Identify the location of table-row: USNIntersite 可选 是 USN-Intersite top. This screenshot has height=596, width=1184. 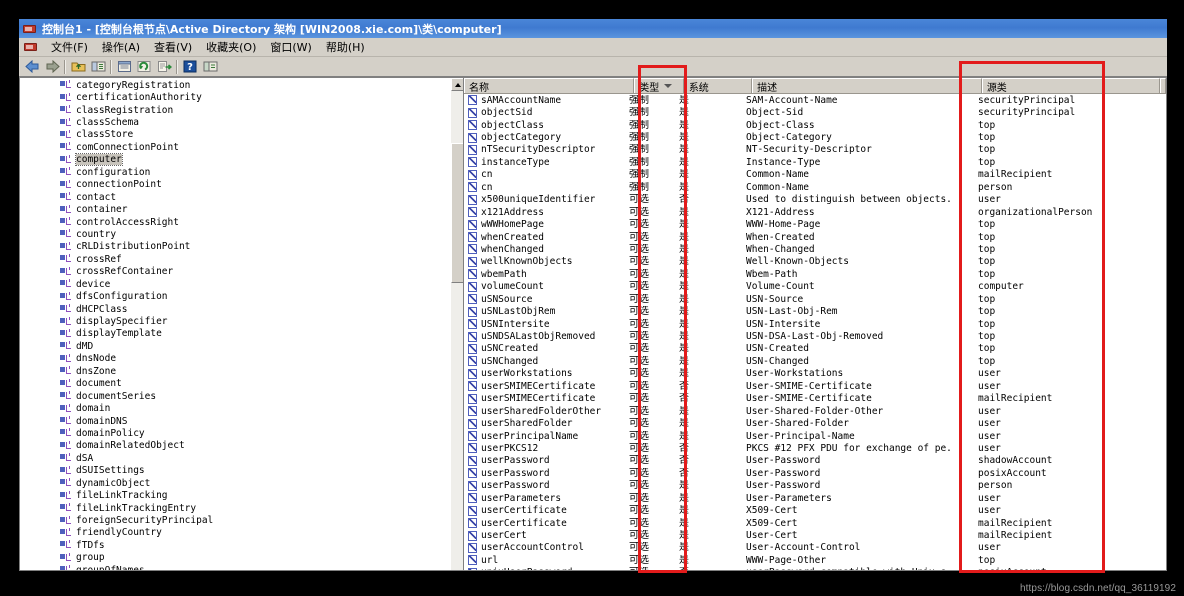
(815, 324).